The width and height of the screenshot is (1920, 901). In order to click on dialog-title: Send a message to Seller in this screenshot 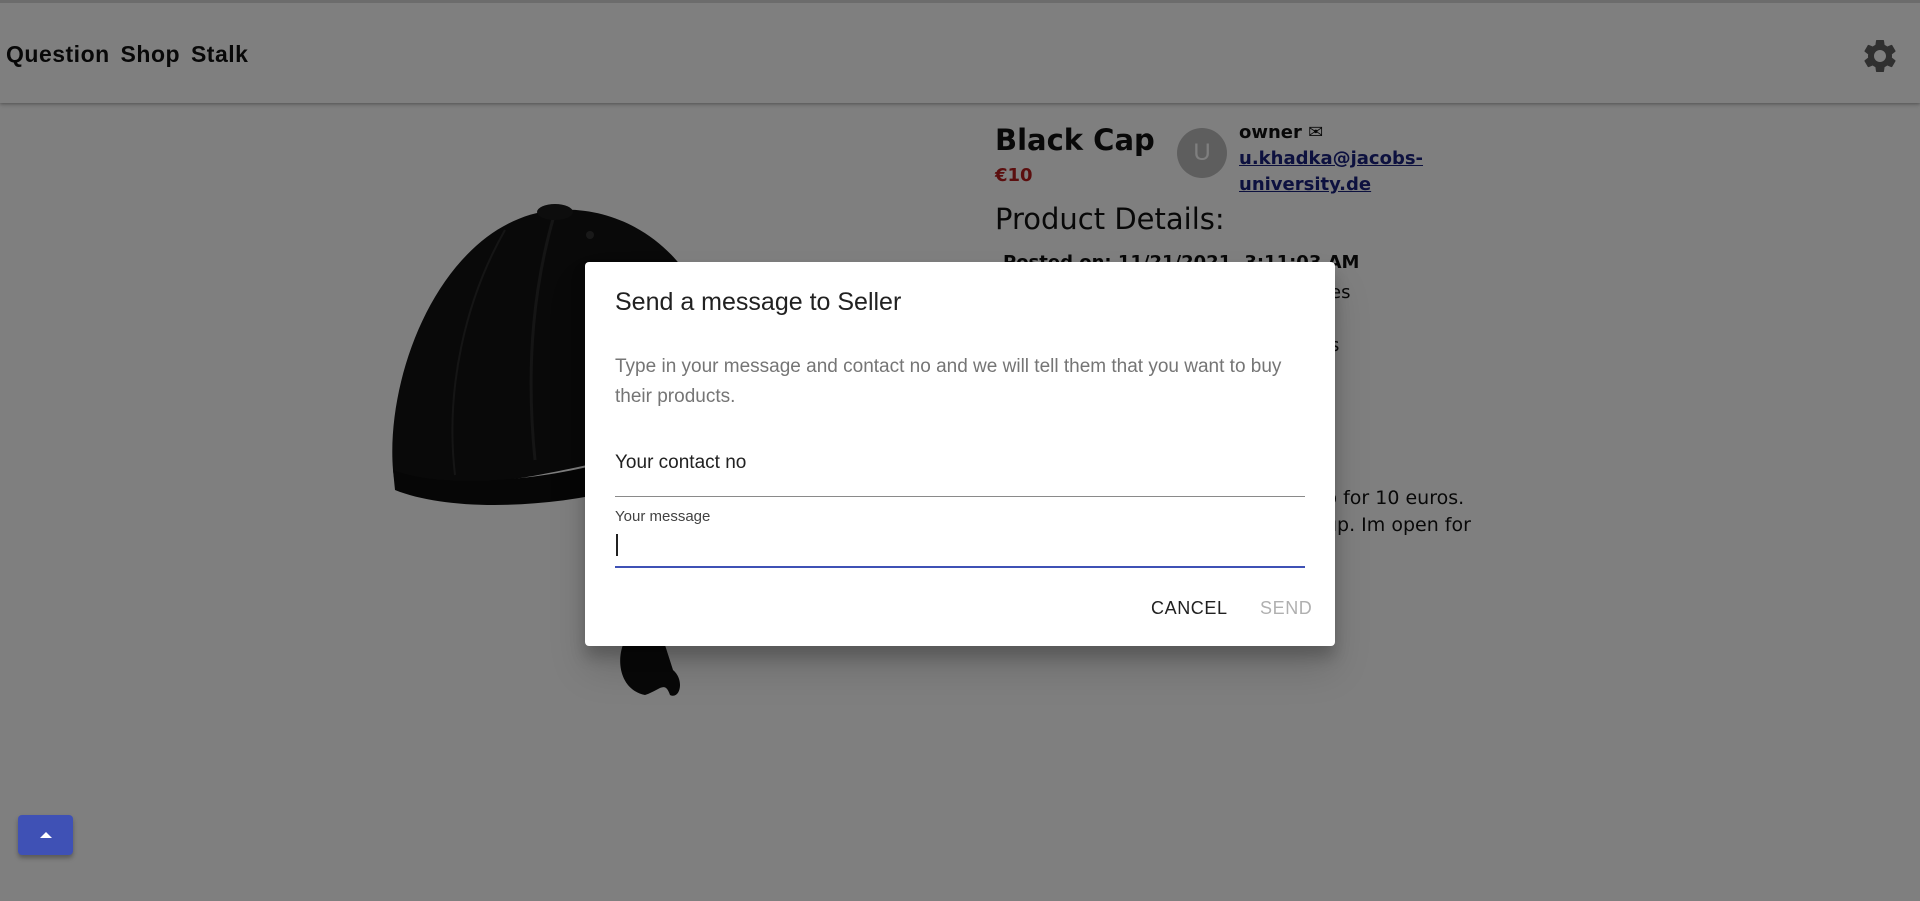, I will do `click(758, 302)`.